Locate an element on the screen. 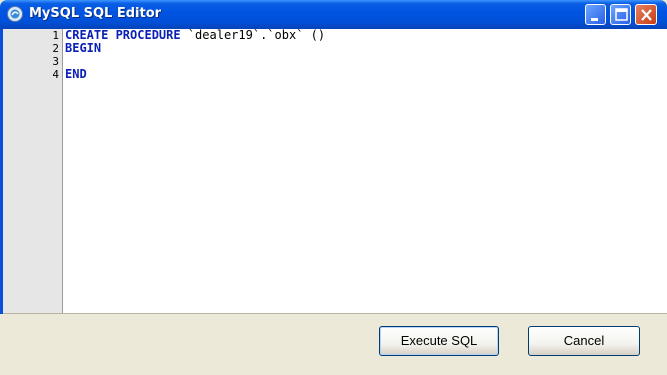 The width and height of the screenshot is (667, 375). window-title: MySQL SQL Editor is located at coordinates (95, 13).